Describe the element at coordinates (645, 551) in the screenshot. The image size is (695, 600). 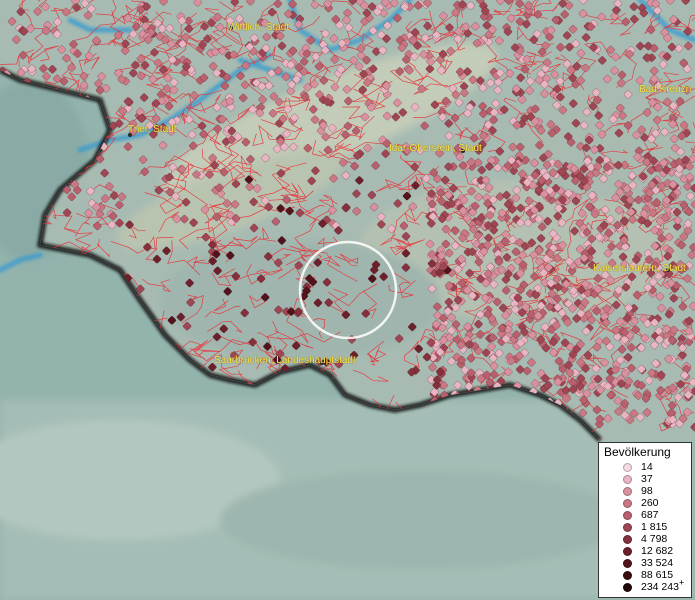
I see `legend-item: 12 682` at that location.